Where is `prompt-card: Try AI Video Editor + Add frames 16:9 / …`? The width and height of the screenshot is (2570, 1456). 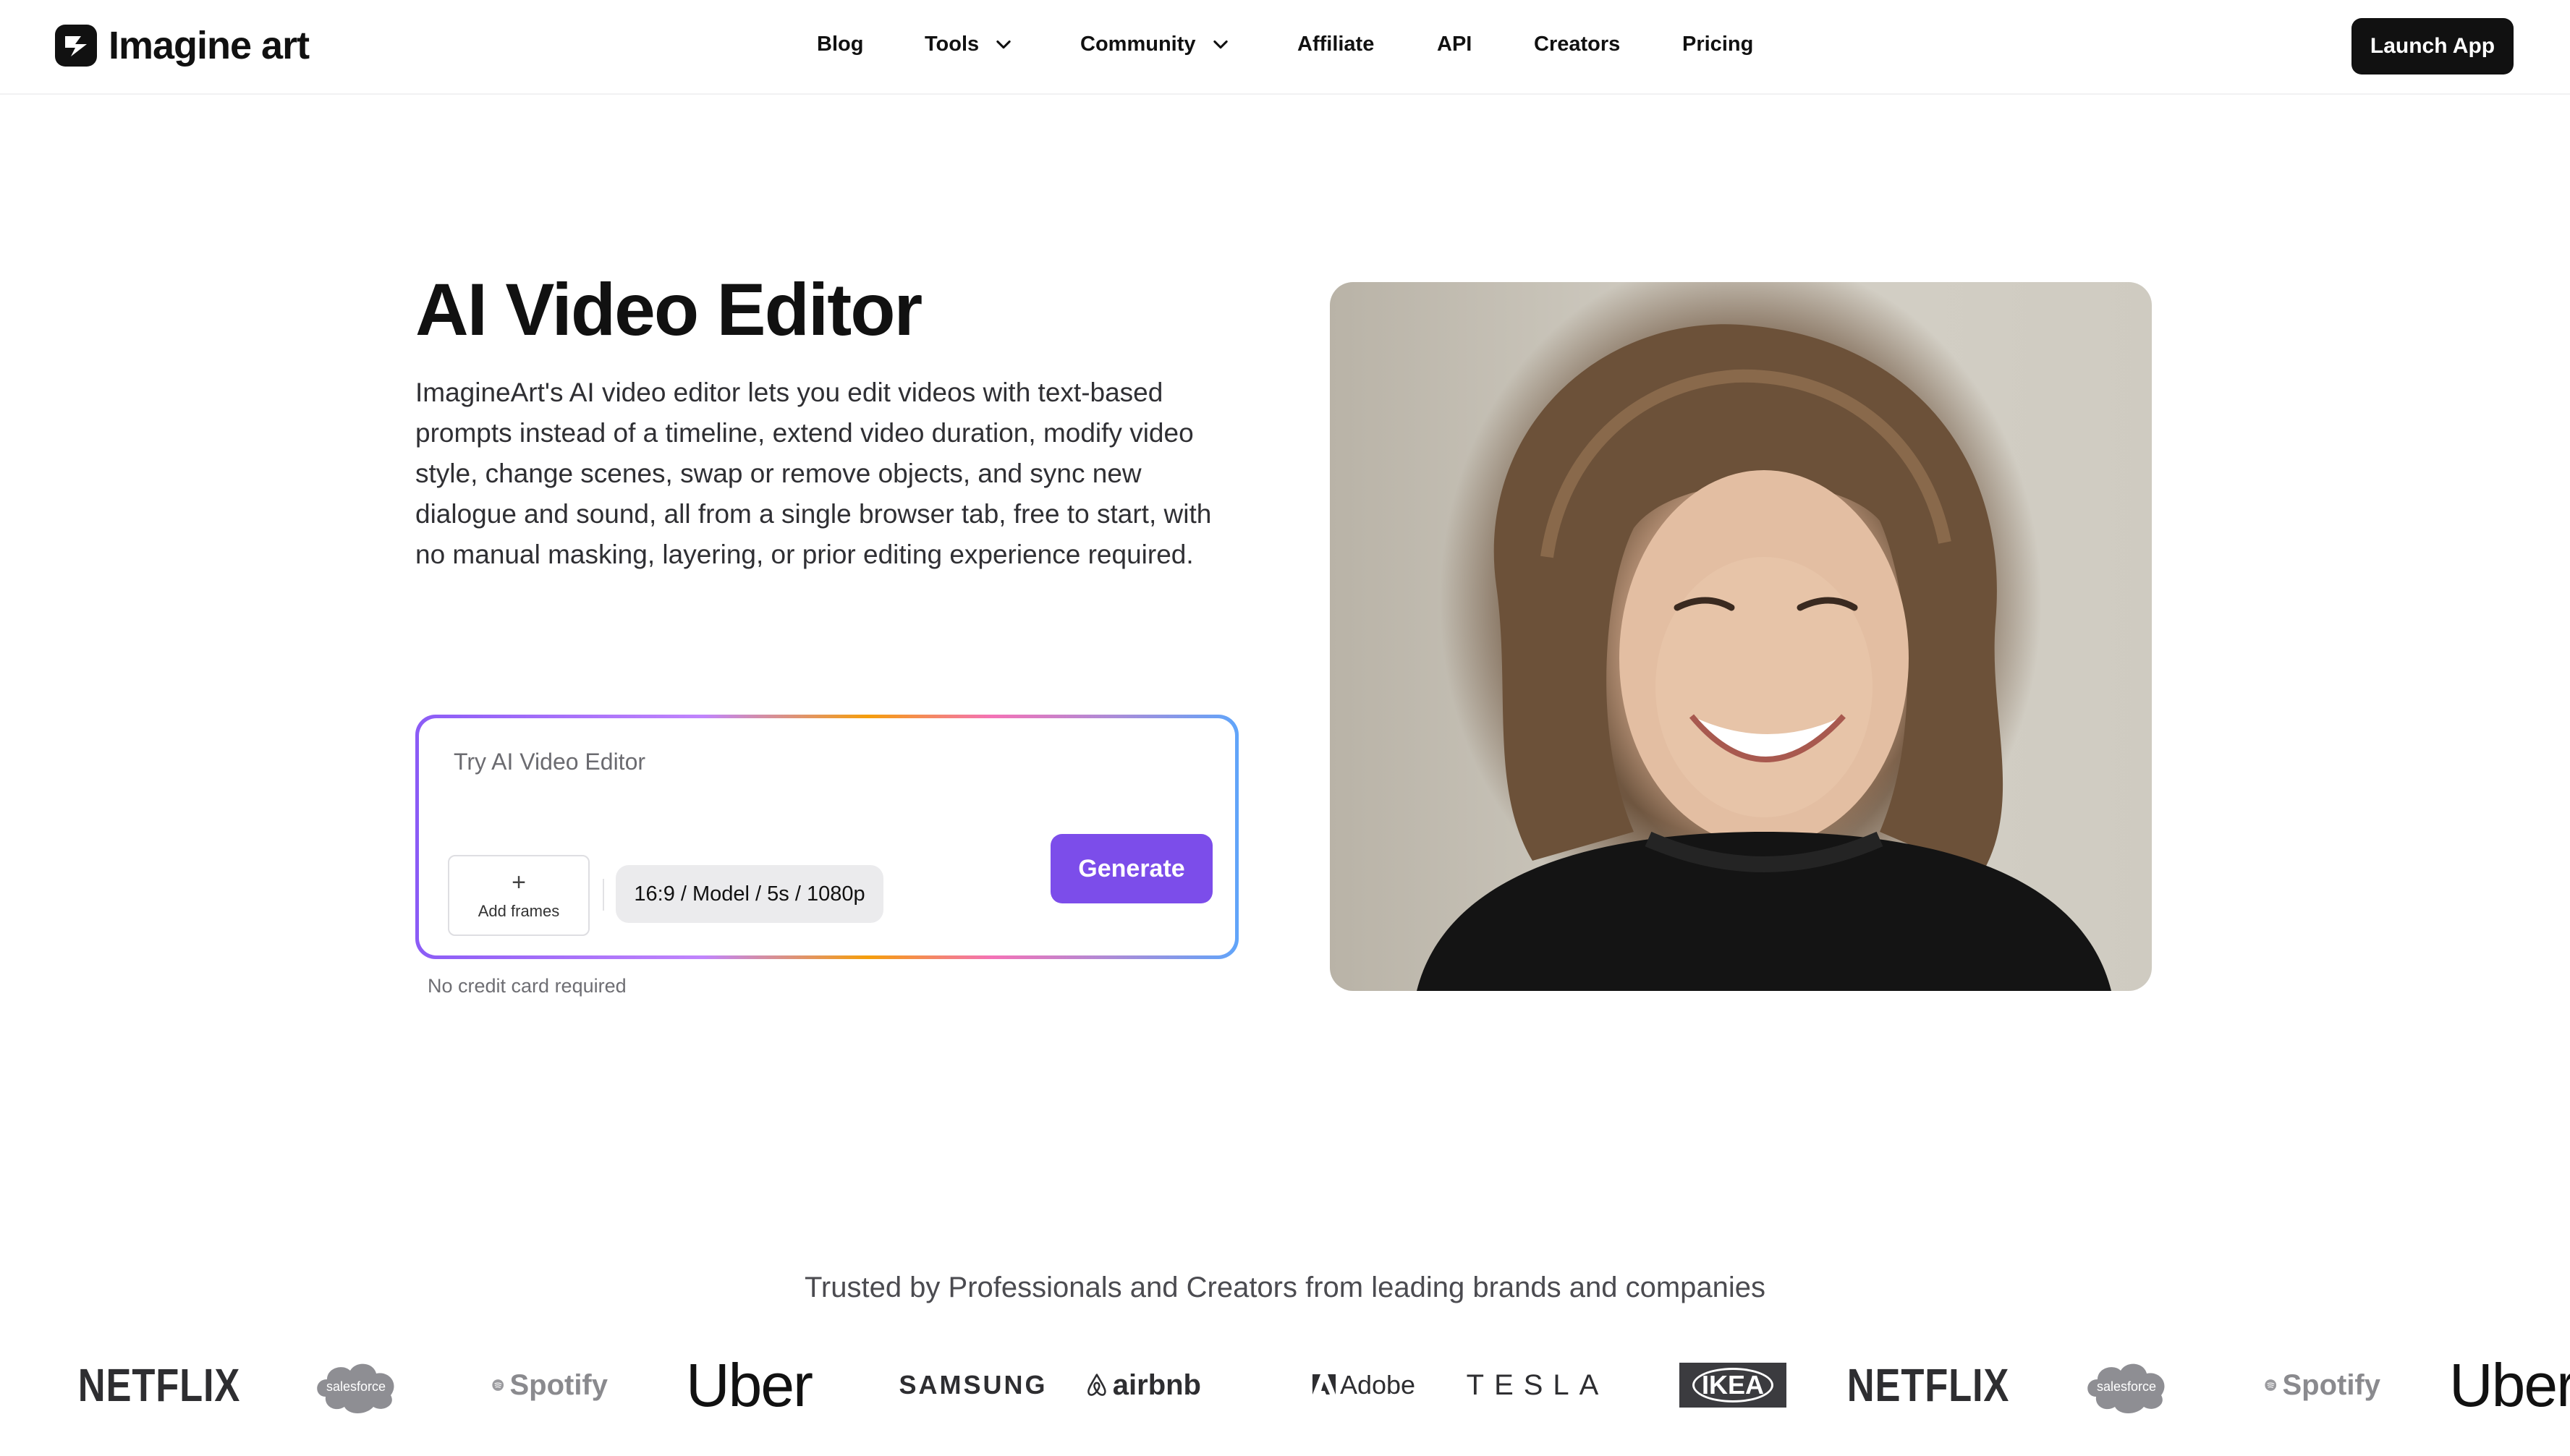 prompt-card: Try AI Video Editor + Add frames 16:9 / … is located at coordinates (827, 837).